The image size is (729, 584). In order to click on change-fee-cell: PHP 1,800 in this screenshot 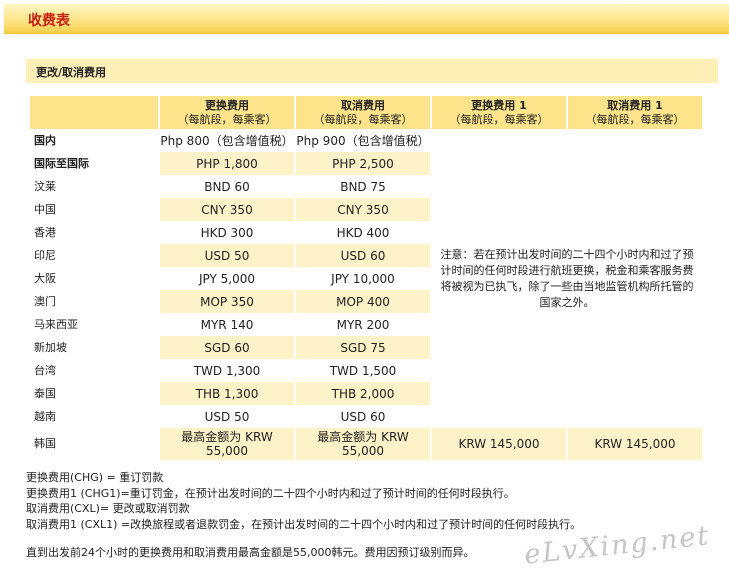, I will do `click(227, 163)`.